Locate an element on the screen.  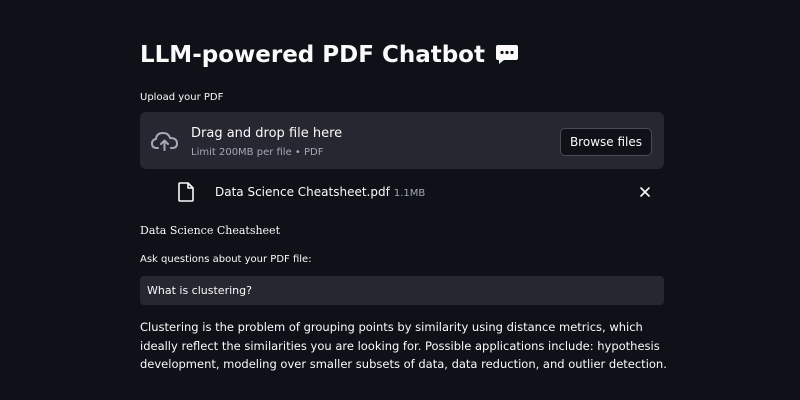
cloud-upload-icon is located at coordinates (165, 141).